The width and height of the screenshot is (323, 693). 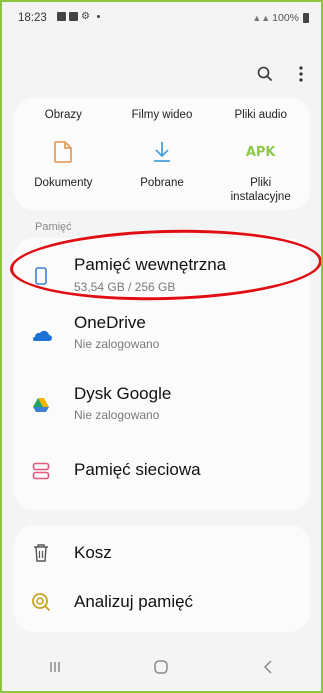 I want to click on status-right: ▲▲ 100%, so click(x=280, y=18).